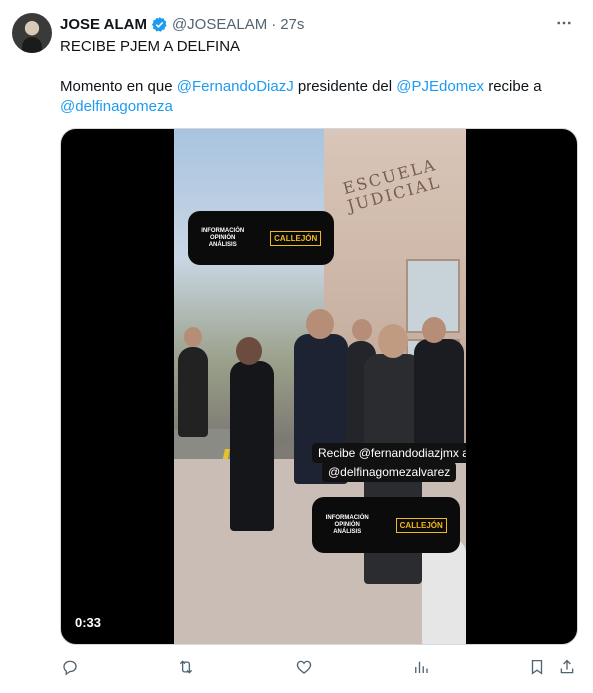  What do you see at coordinates (389, 472) in the screenshot?
I see `video-caption-line2: @delfinagomezalvarez` at bounding box center [389, 472].